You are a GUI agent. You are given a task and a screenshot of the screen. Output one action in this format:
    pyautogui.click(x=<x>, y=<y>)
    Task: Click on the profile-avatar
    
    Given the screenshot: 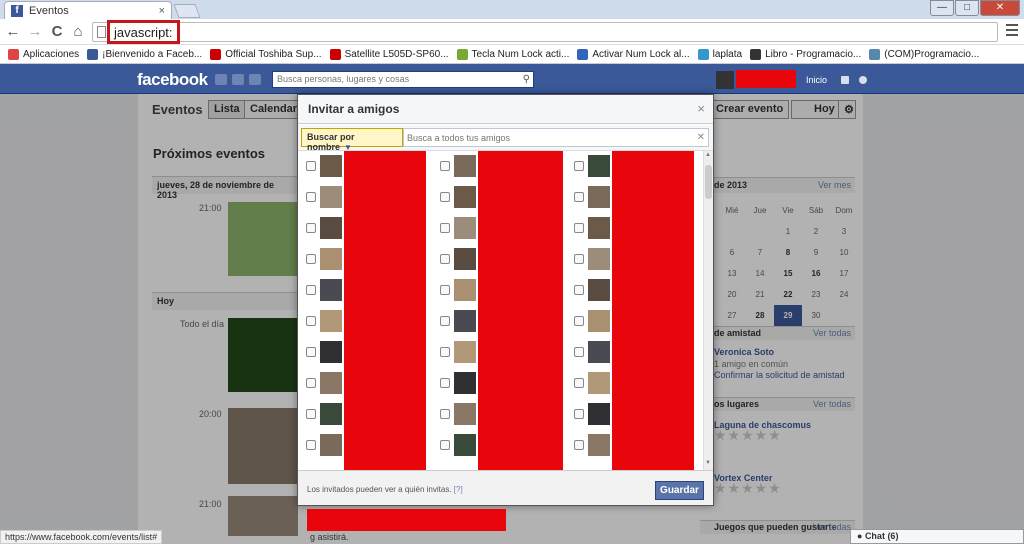 What is the action you would take?
    pyautogui.click(x=725, y=80)
    